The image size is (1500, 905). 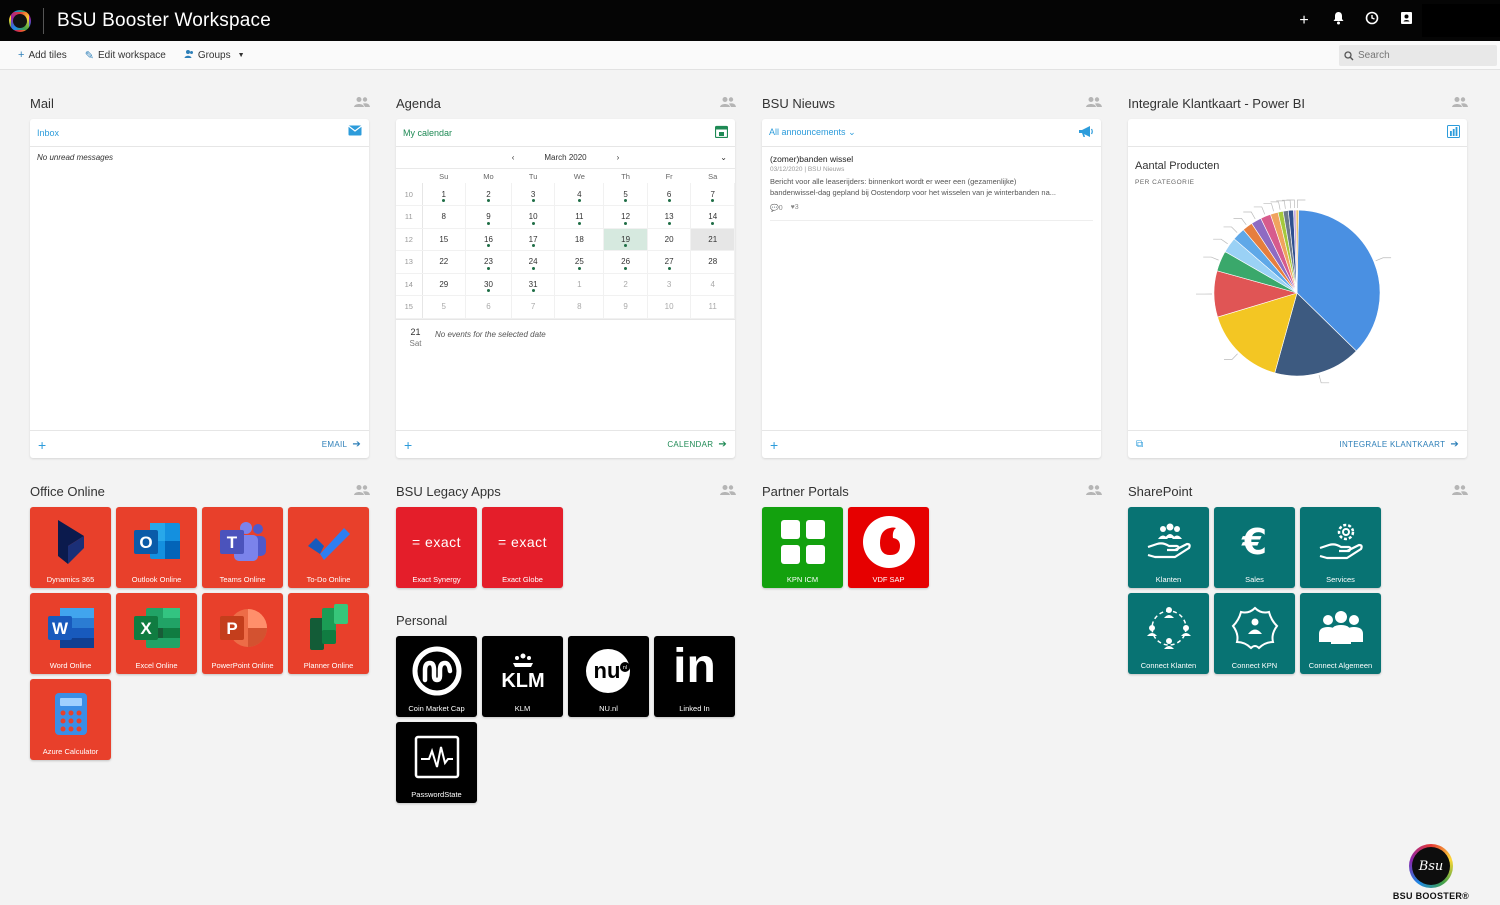 What do you see at coordinates (669, 217) in the screenshot?
I see `calendar-day: 13` at bounding box center [669, 217].